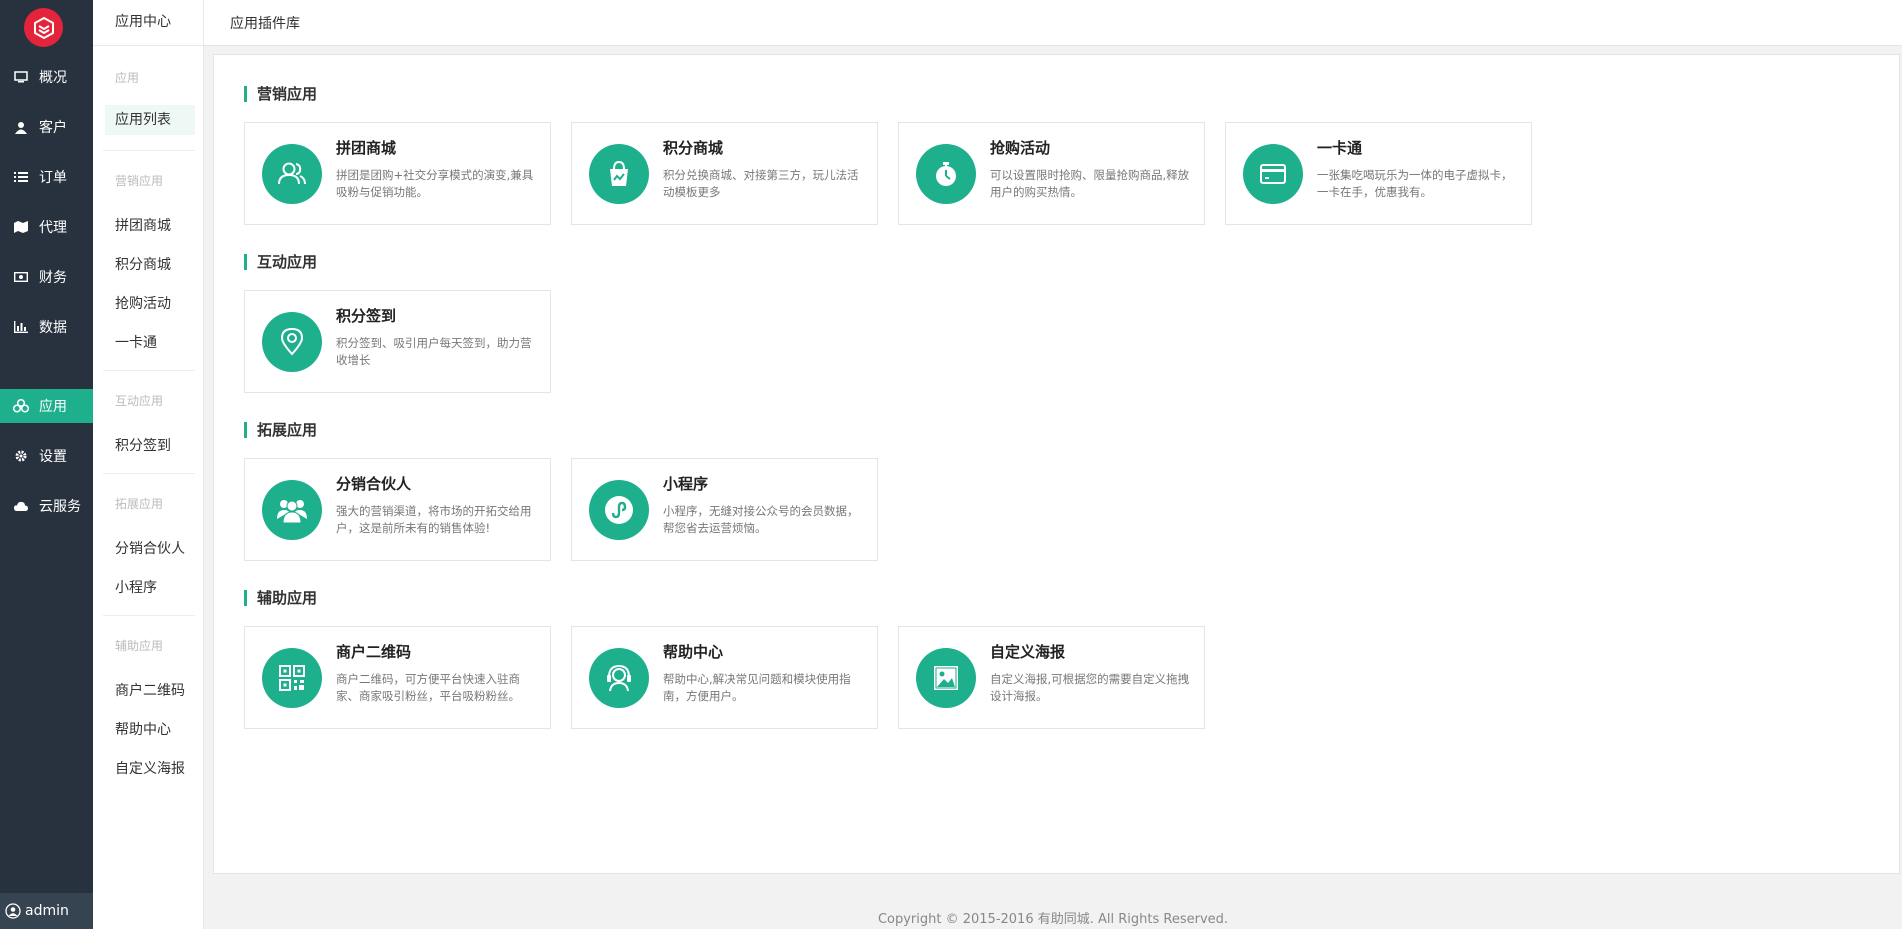 This screenshot has width=1902, height=929. What do you see at coordinates (53, 407) in the screenshot?
I see `sidebar-item-label: 应用` at bounding box center [53, 407].